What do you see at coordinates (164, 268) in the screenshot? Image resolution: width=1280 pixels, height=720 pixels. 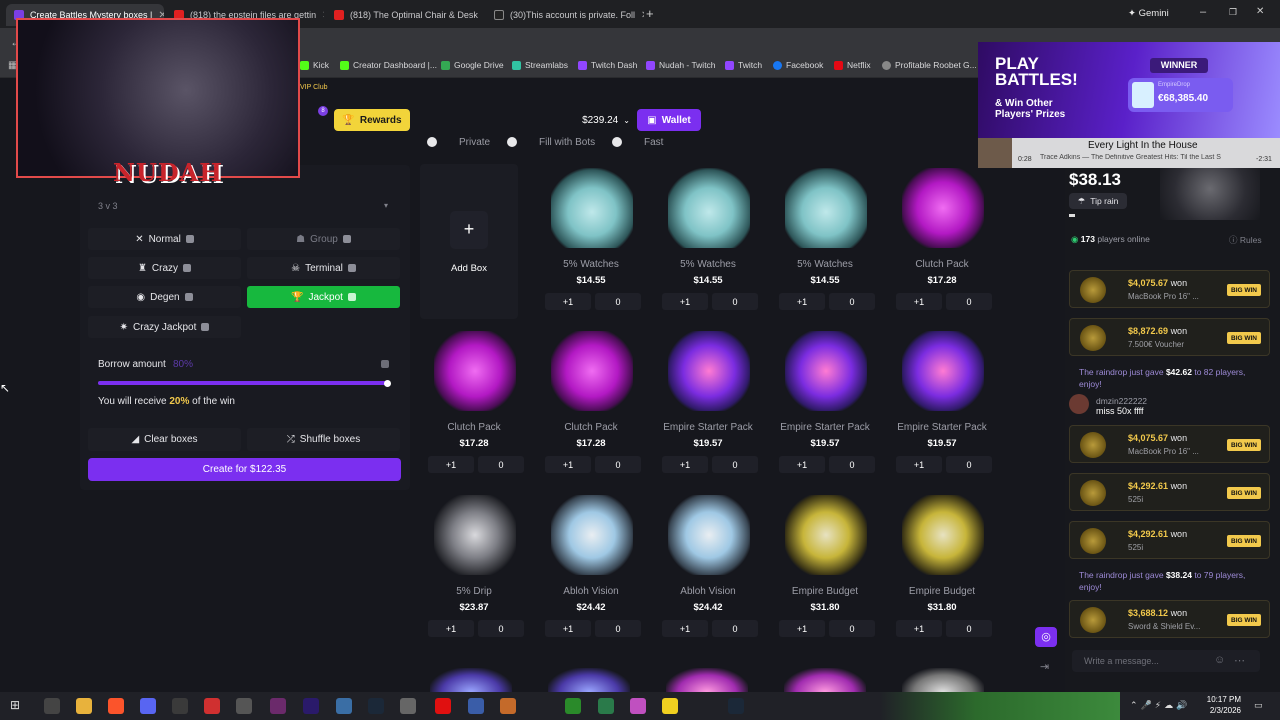 I see `mode-crazy: ♜ Crazy` at bounding box center [164, 268].